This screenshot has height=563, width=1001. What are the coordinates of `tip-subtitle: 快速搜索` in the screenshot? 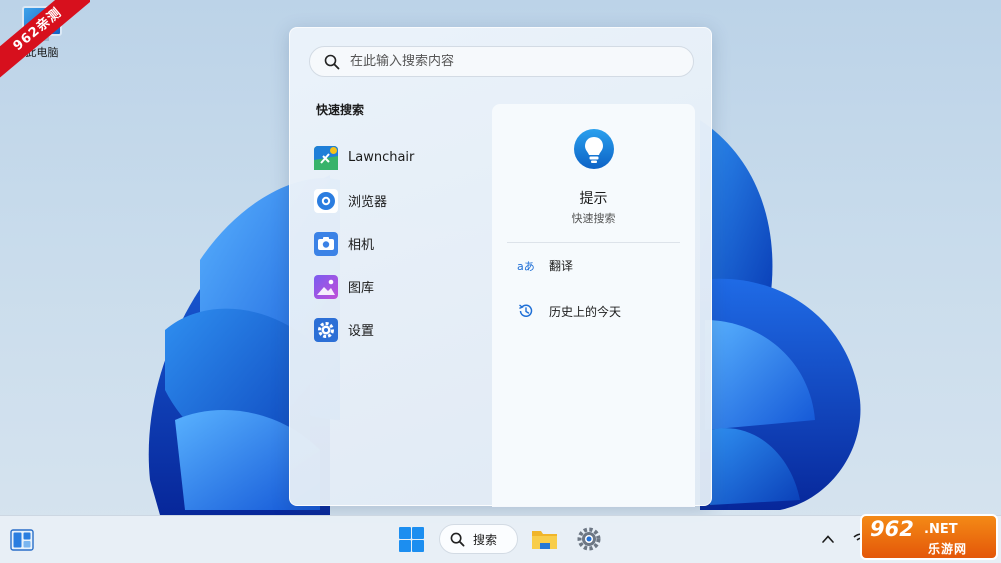 It's located at (593, 218).